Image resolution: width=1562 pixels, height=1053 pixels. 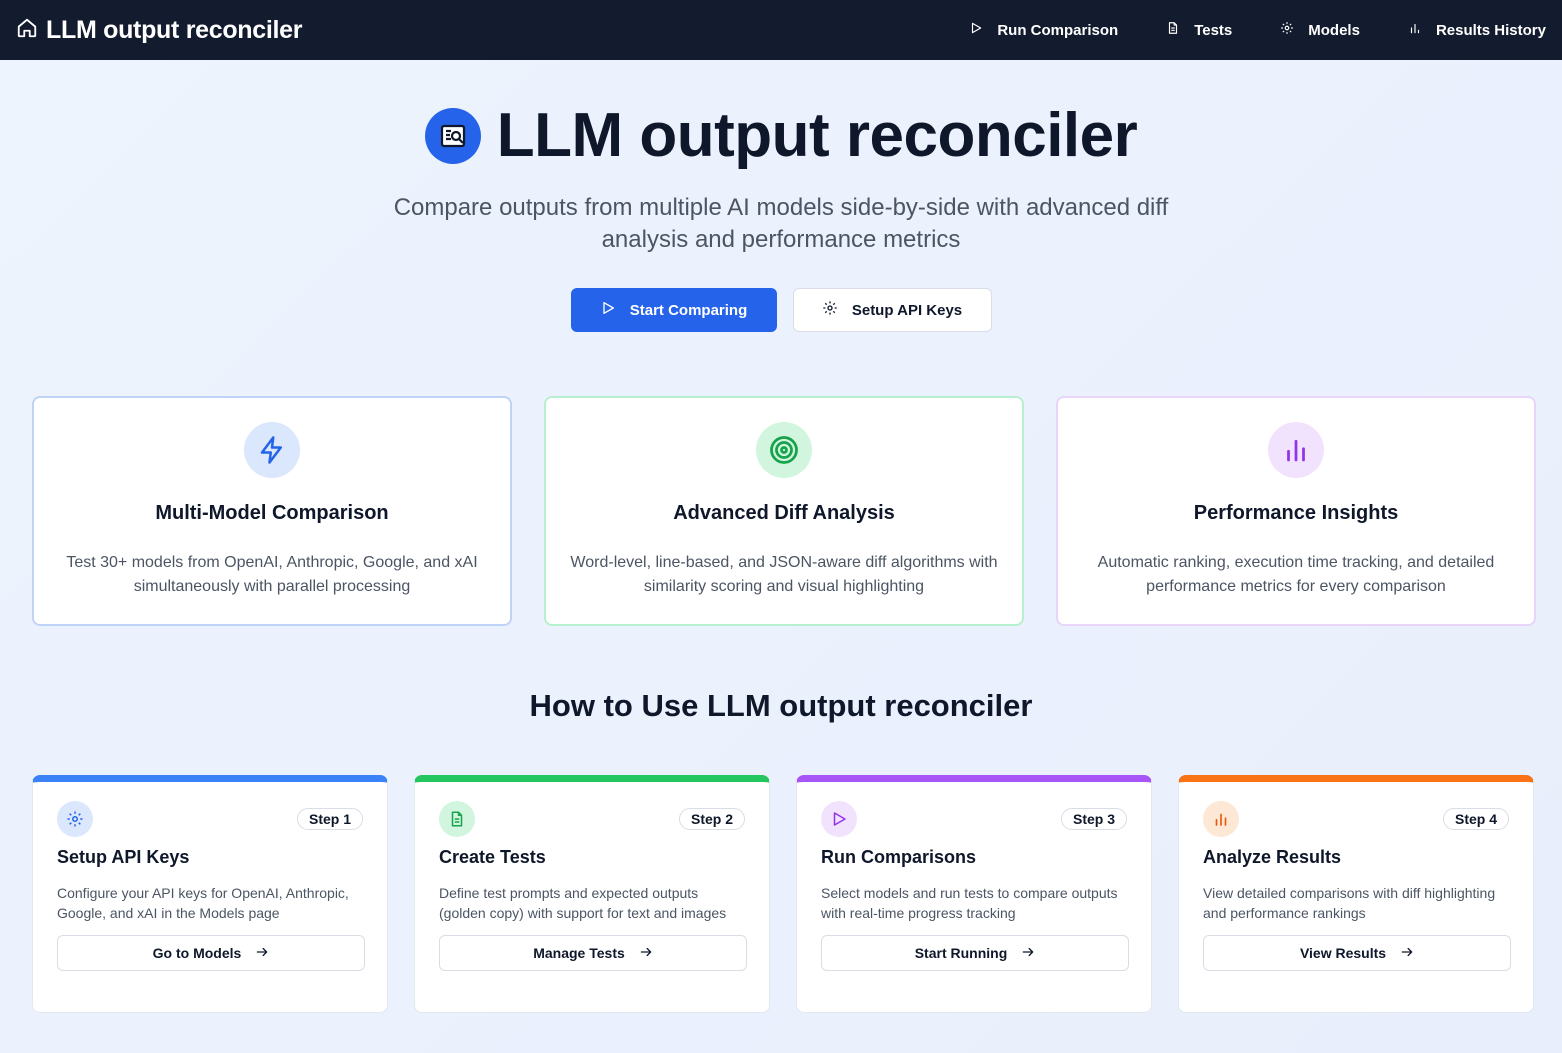 I want to click on go-to-models-label: Go to Models, so click(x=197, y=953).